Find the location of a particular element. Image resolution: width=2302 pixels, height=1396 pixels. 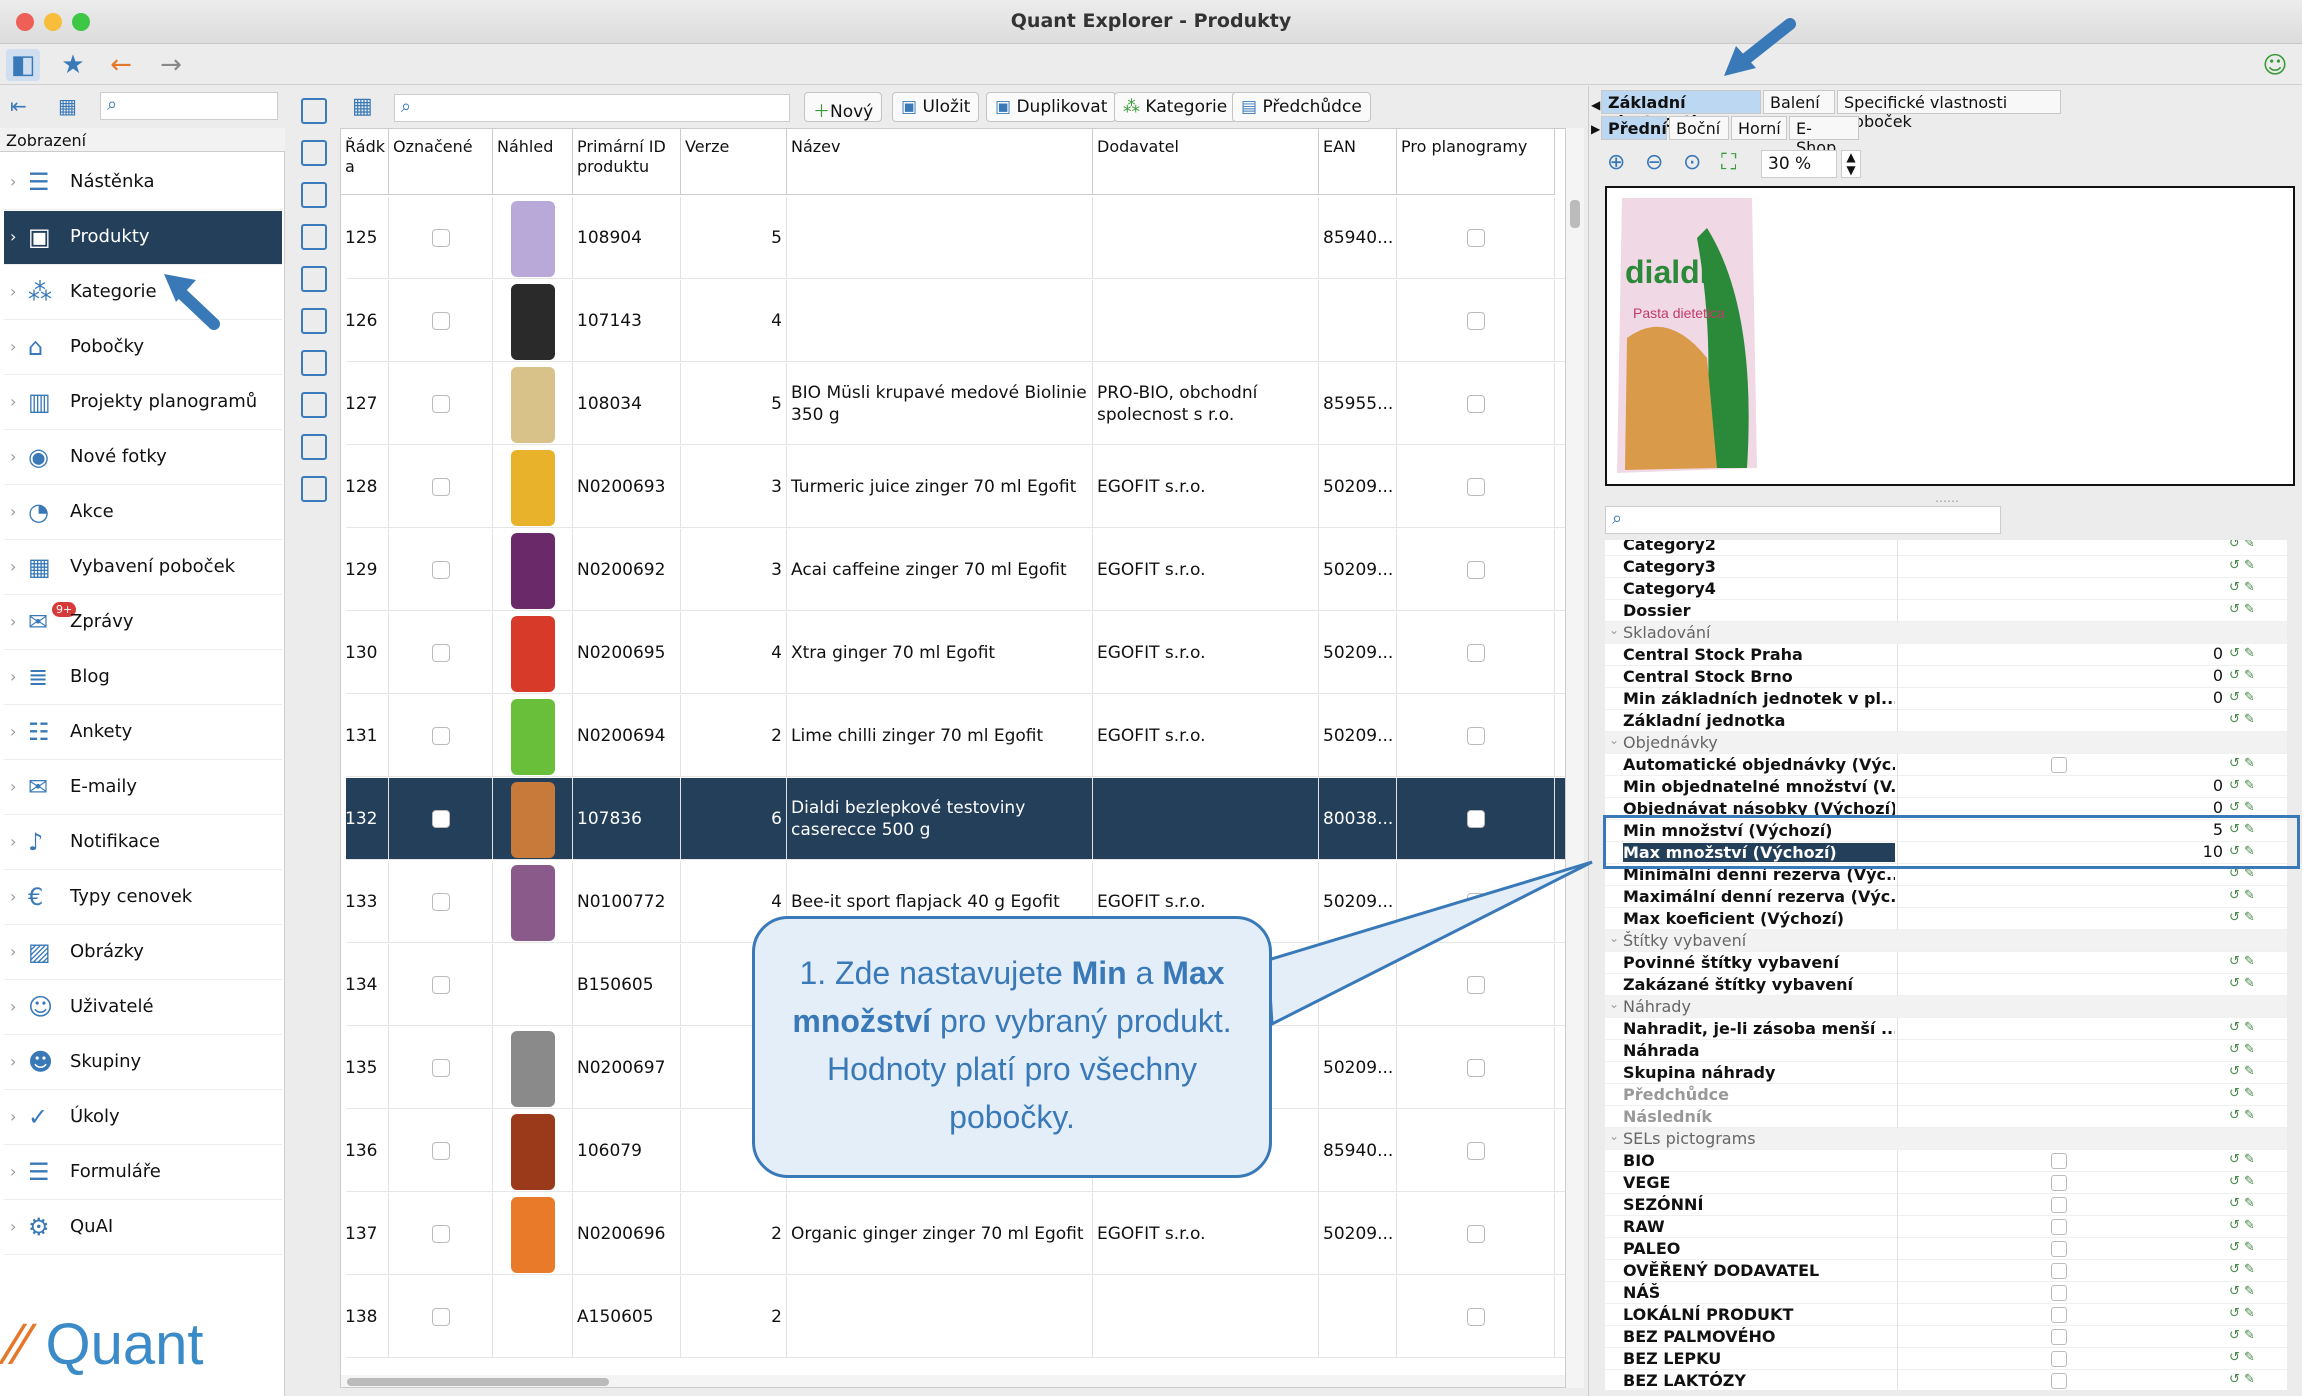

callout-text-2: a is located at coordinates (1144, 973).